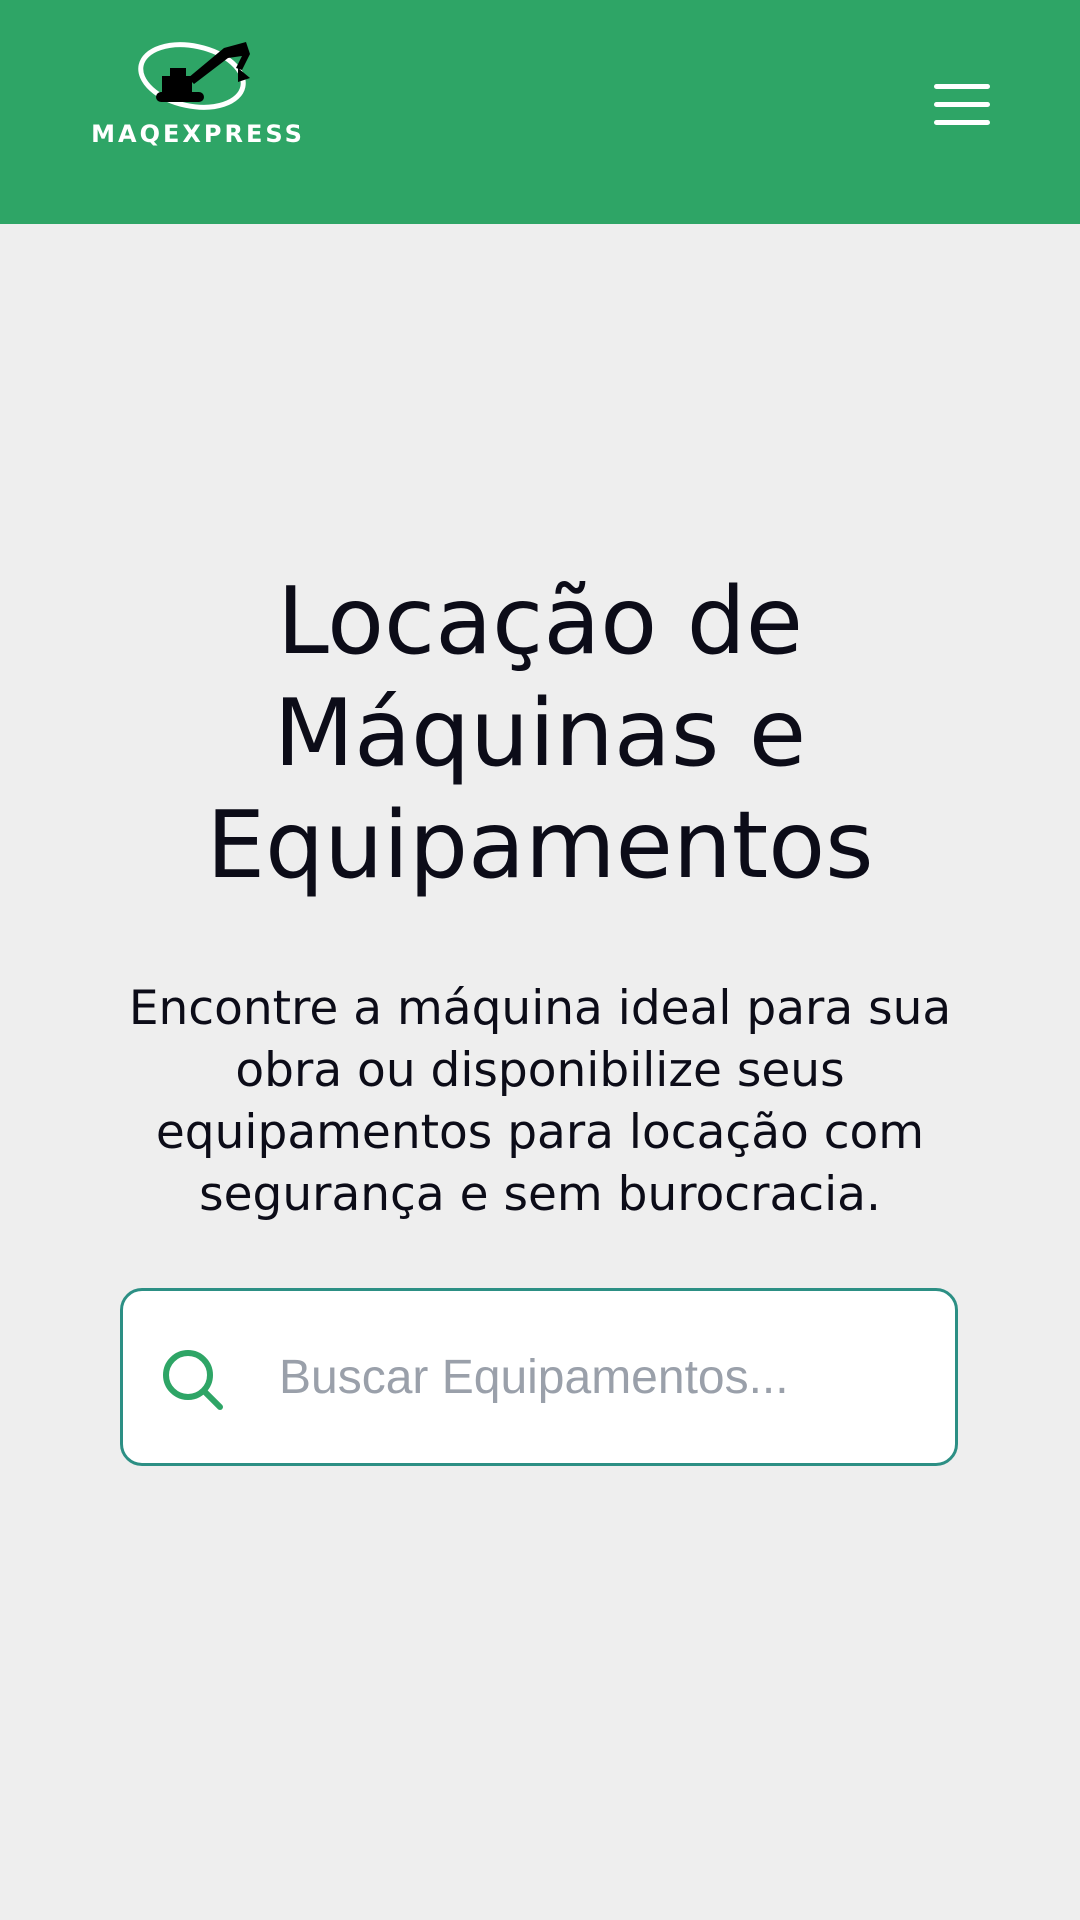  What do you see at coordinates (193, 1380) in the screenshot?
I see `search-icon` at bounding box center [193, 1380].